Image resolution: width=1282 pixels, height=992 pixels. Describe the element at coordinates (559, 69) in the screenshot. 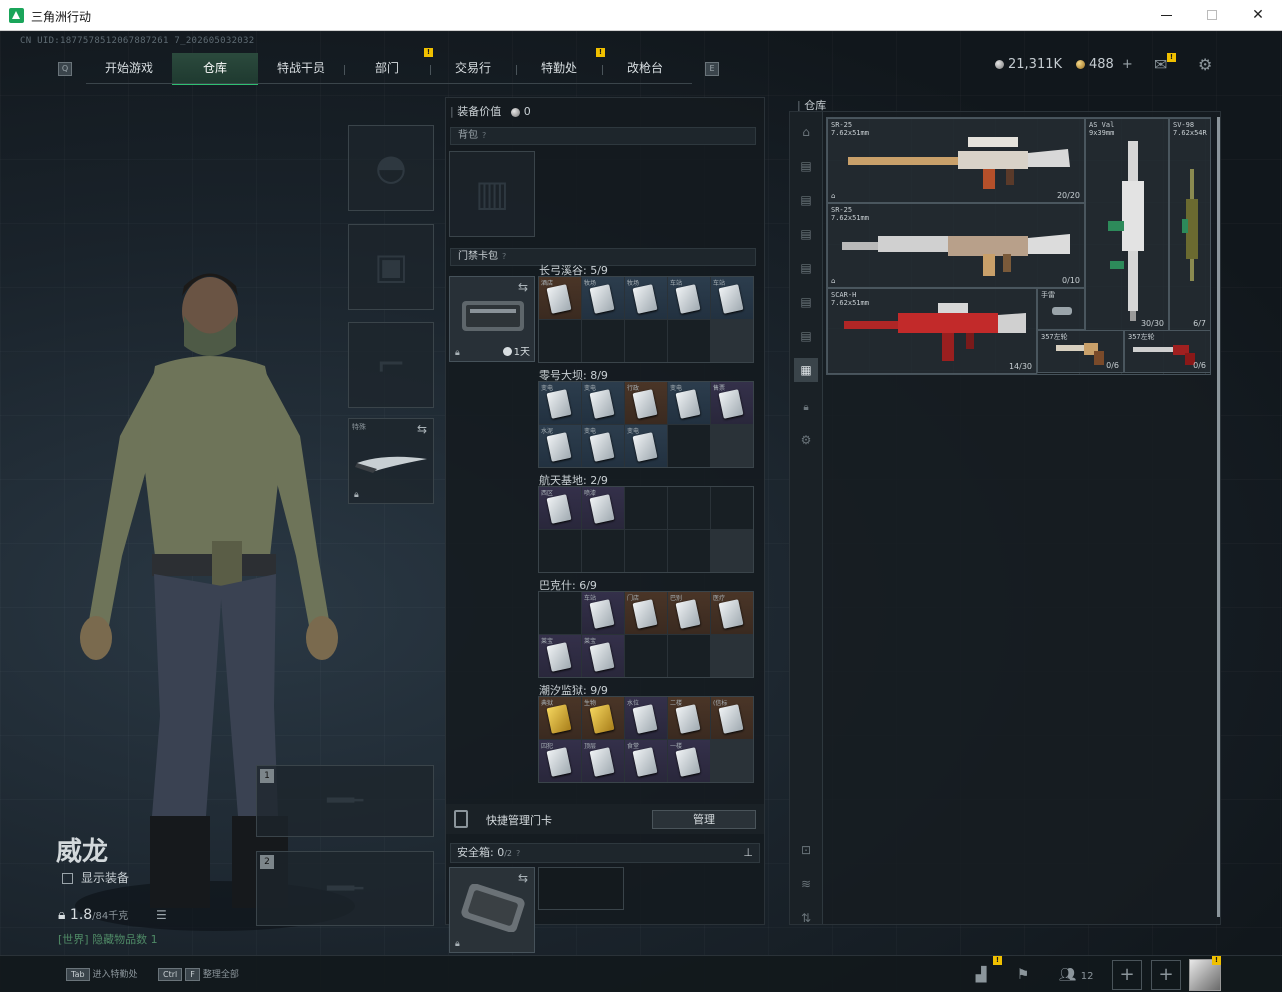

I see `tab-special-ops: 特勤处` at that location.